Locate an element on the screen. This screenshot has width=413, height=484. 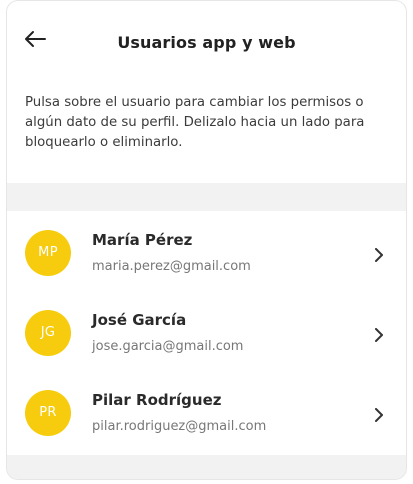
section-divider is located at coordinates (206, 197).